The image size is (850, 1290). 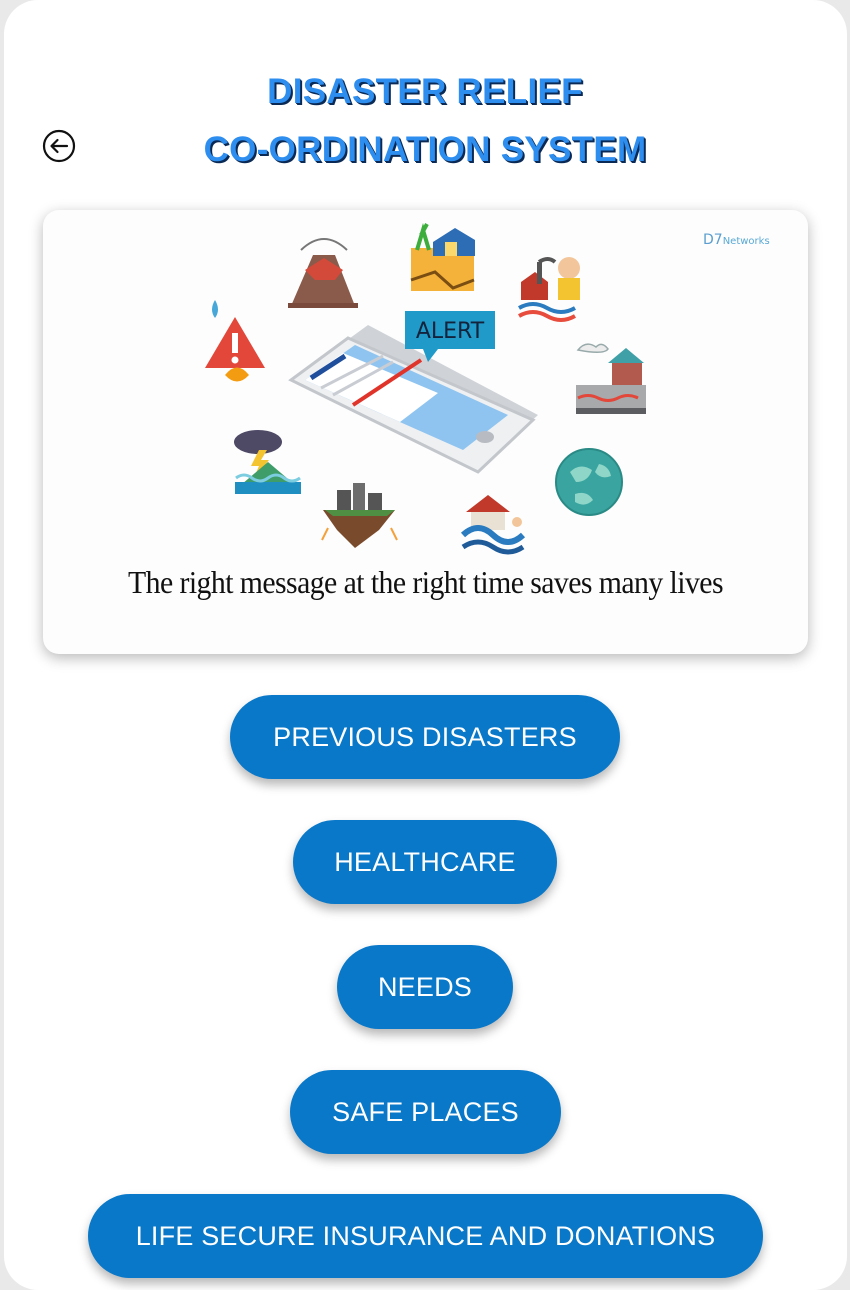 What do you see at coordinates (425, 1112) in the screenshot?
I see `safe-places-button: SAFE PLACES` at bounding box center [425, 1112].